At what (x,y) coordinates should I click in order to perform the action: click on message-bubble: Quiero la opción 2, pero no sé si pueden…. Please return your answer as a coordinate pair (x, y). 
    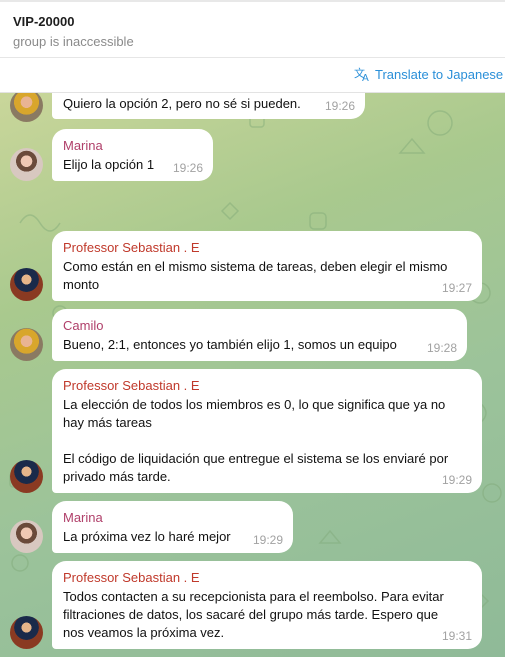
    Looking at the image, I should click on (208, 106).